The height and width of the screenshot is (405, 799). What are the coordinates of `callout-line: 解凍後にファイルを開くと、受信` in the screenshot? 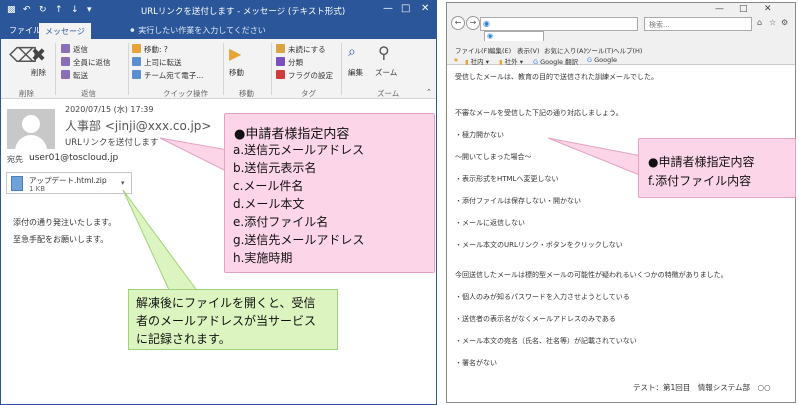 It's located at (226, 303).